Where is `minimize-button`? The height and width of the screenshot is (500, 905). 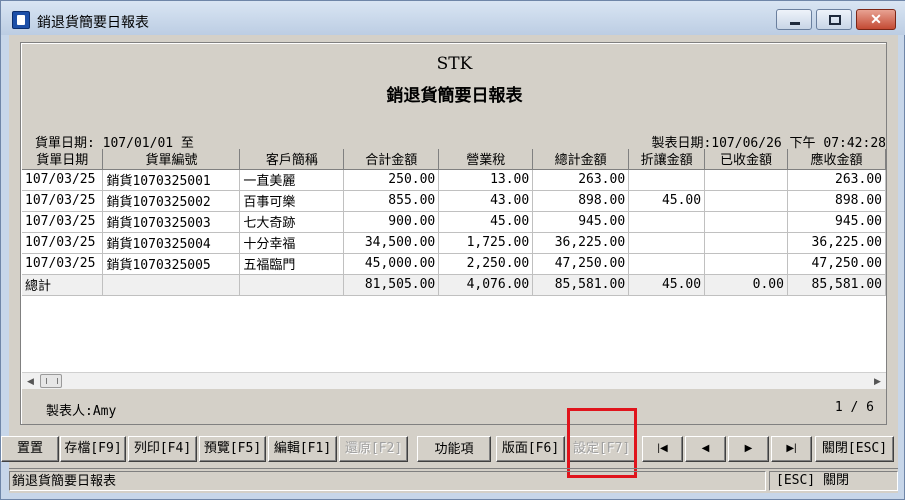
minimize-button is located at coordinates (794, 19).